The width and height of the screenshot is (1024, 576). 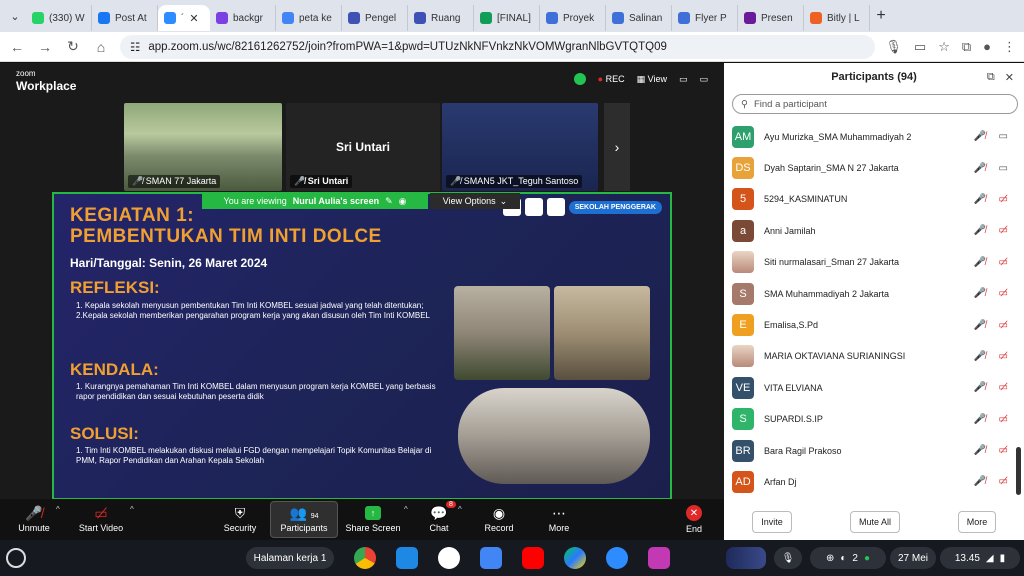 What do you see at coordinates (966, 47) in the screenshot?
I see `extensions-icon: ⧉` at bounding box center [966, 47].